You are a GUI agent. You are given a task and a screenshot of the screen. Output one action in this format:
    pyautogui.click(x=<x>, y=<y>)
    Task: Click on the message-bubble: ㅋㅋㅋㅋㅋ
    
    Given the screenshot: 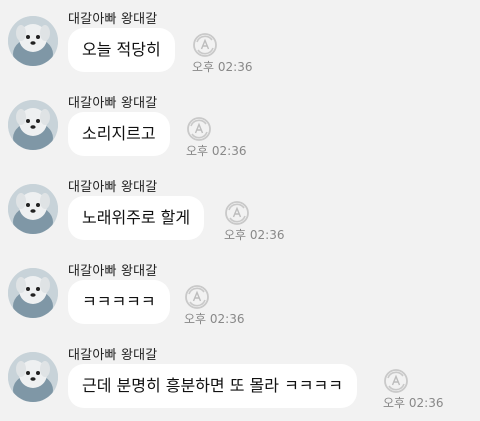 What is the action you would take?
    pyautogui.click(x=119, y=302)
    